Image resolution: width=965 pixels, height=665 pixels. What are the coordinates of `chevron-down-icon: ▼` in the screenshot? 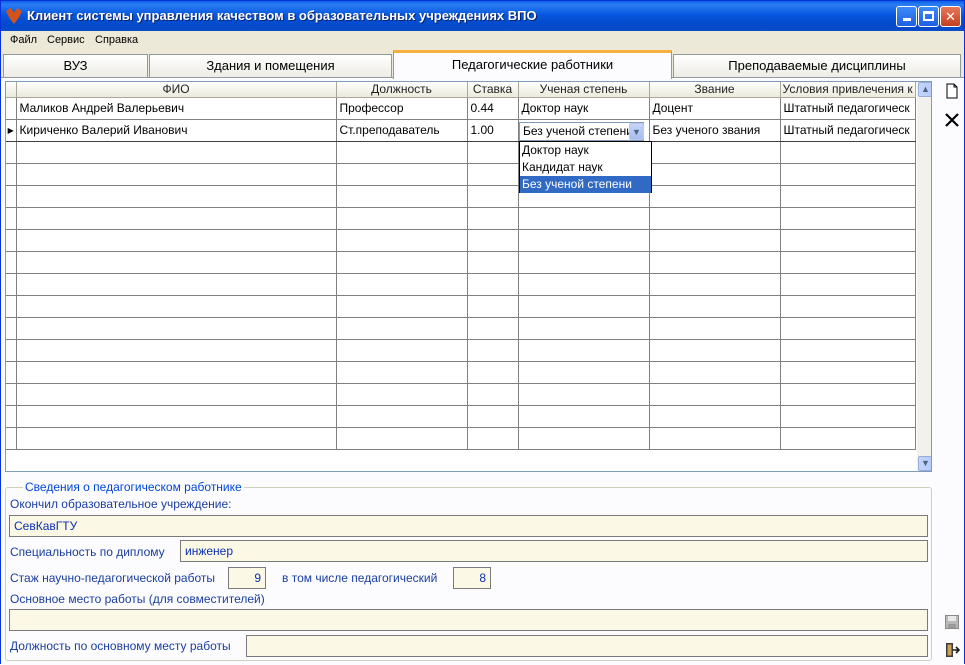 It's located at (636, 131).